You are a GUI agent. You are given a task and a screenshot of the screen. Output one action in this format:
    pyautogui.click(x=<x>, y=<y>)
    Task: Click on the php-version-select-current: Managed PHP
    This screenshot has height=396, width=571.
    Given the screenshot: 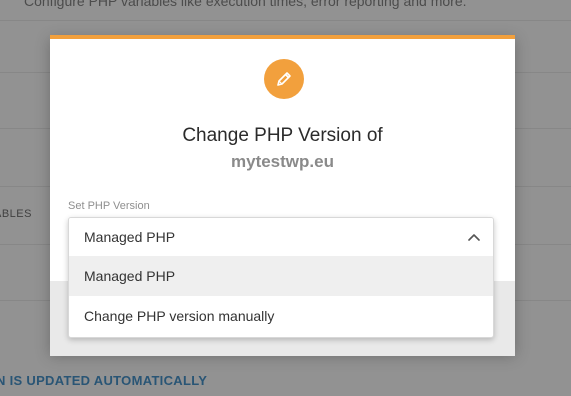 What is the action you would take?
    pyautogui.click(x=281, y=237)
    